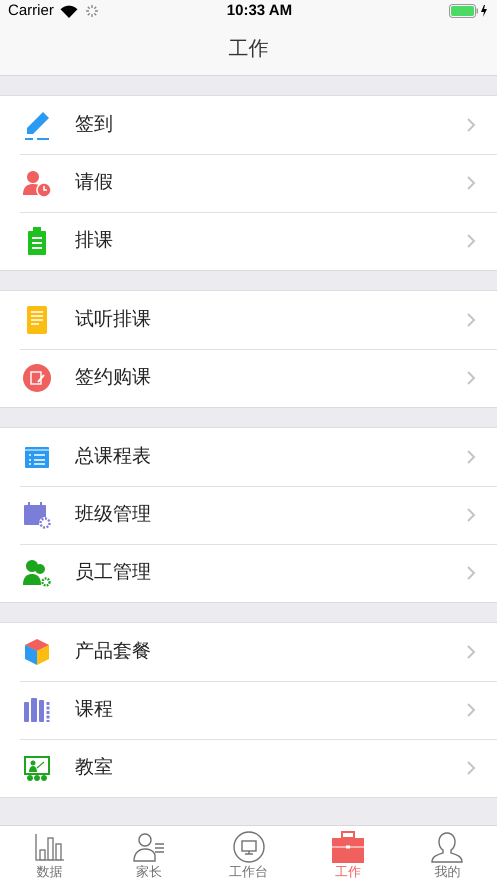  I want to click on menu-row: 班级管理, so click(248, 515).